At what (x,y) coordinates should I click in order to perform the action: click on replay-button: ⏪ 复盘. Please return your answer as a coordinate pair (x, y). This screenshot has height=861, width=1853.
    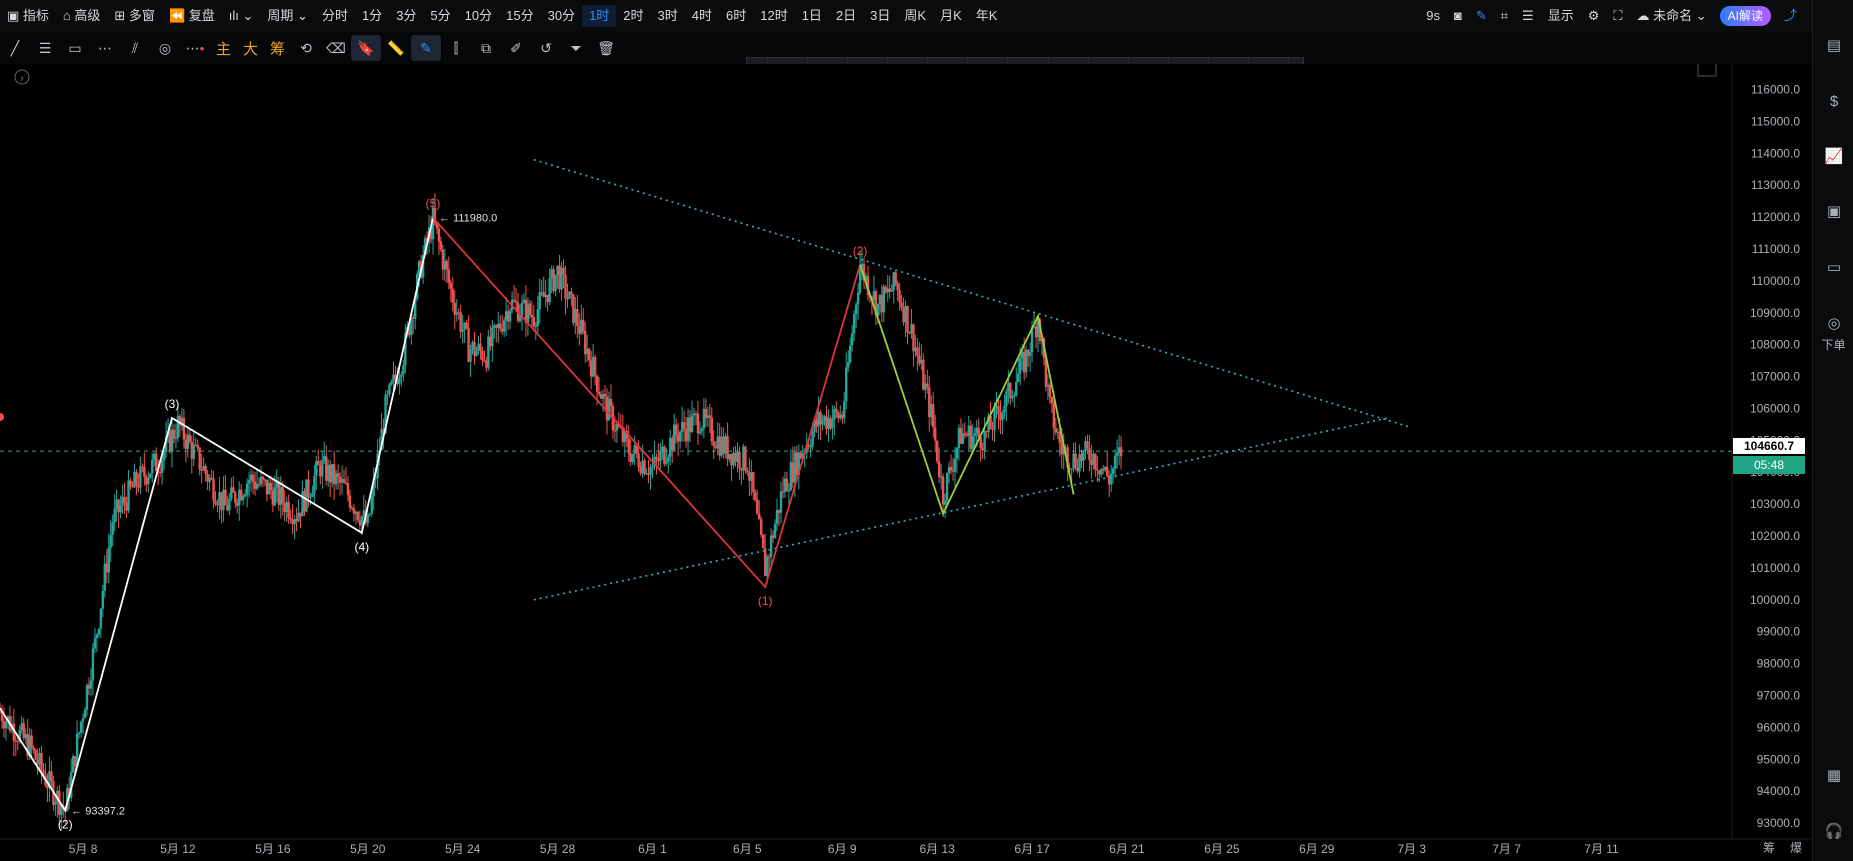
    Looking at the image, I should click on (192, 16).